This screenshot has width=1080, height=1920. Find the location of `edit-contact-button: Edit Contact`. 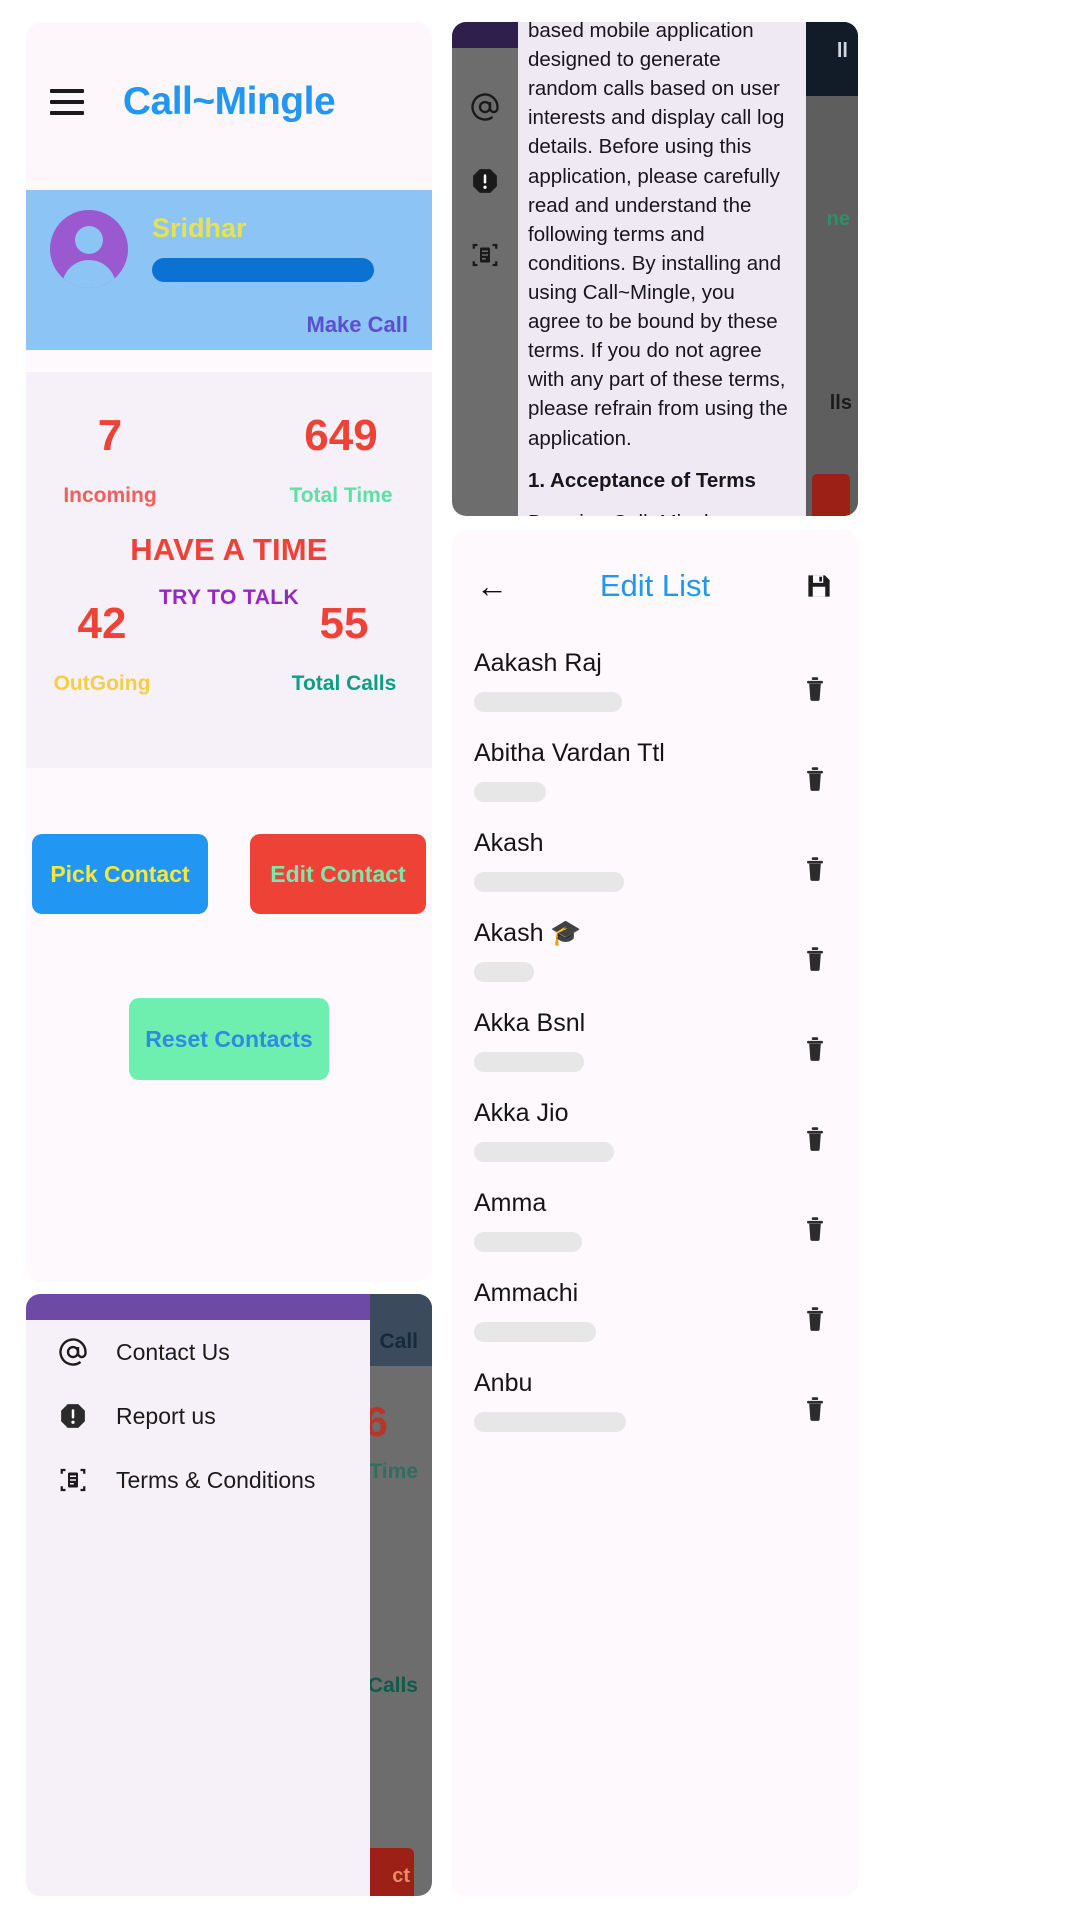

edit-contact-button: Edit Contact is located at coordinates (338, 874).